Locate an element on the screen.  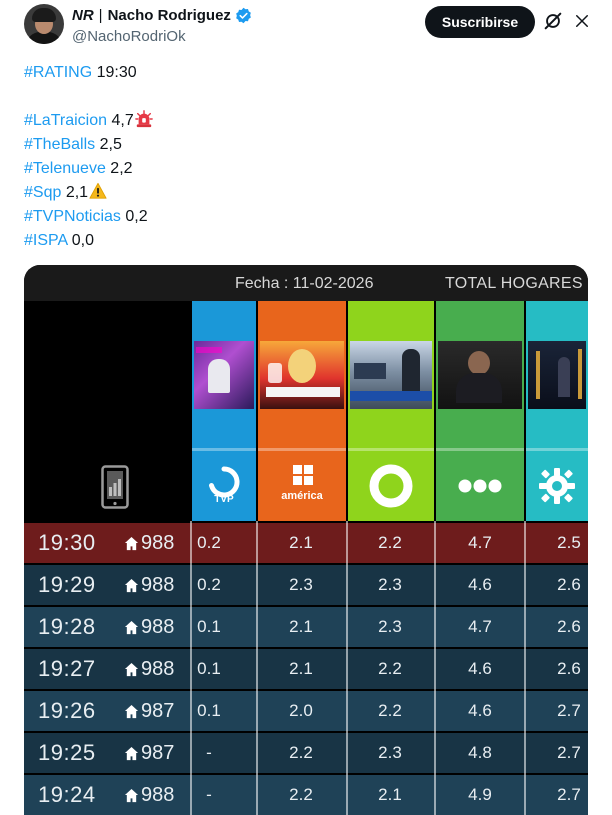
rating-value: 0,0 is located at coordinates (82, 240).